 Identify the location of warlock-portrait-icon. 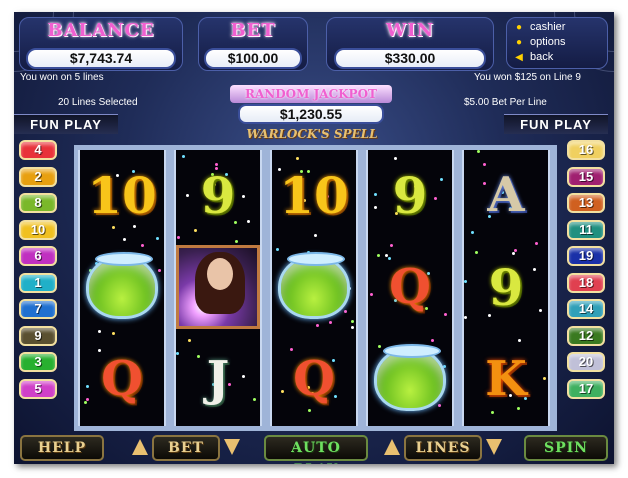
(218, 287).